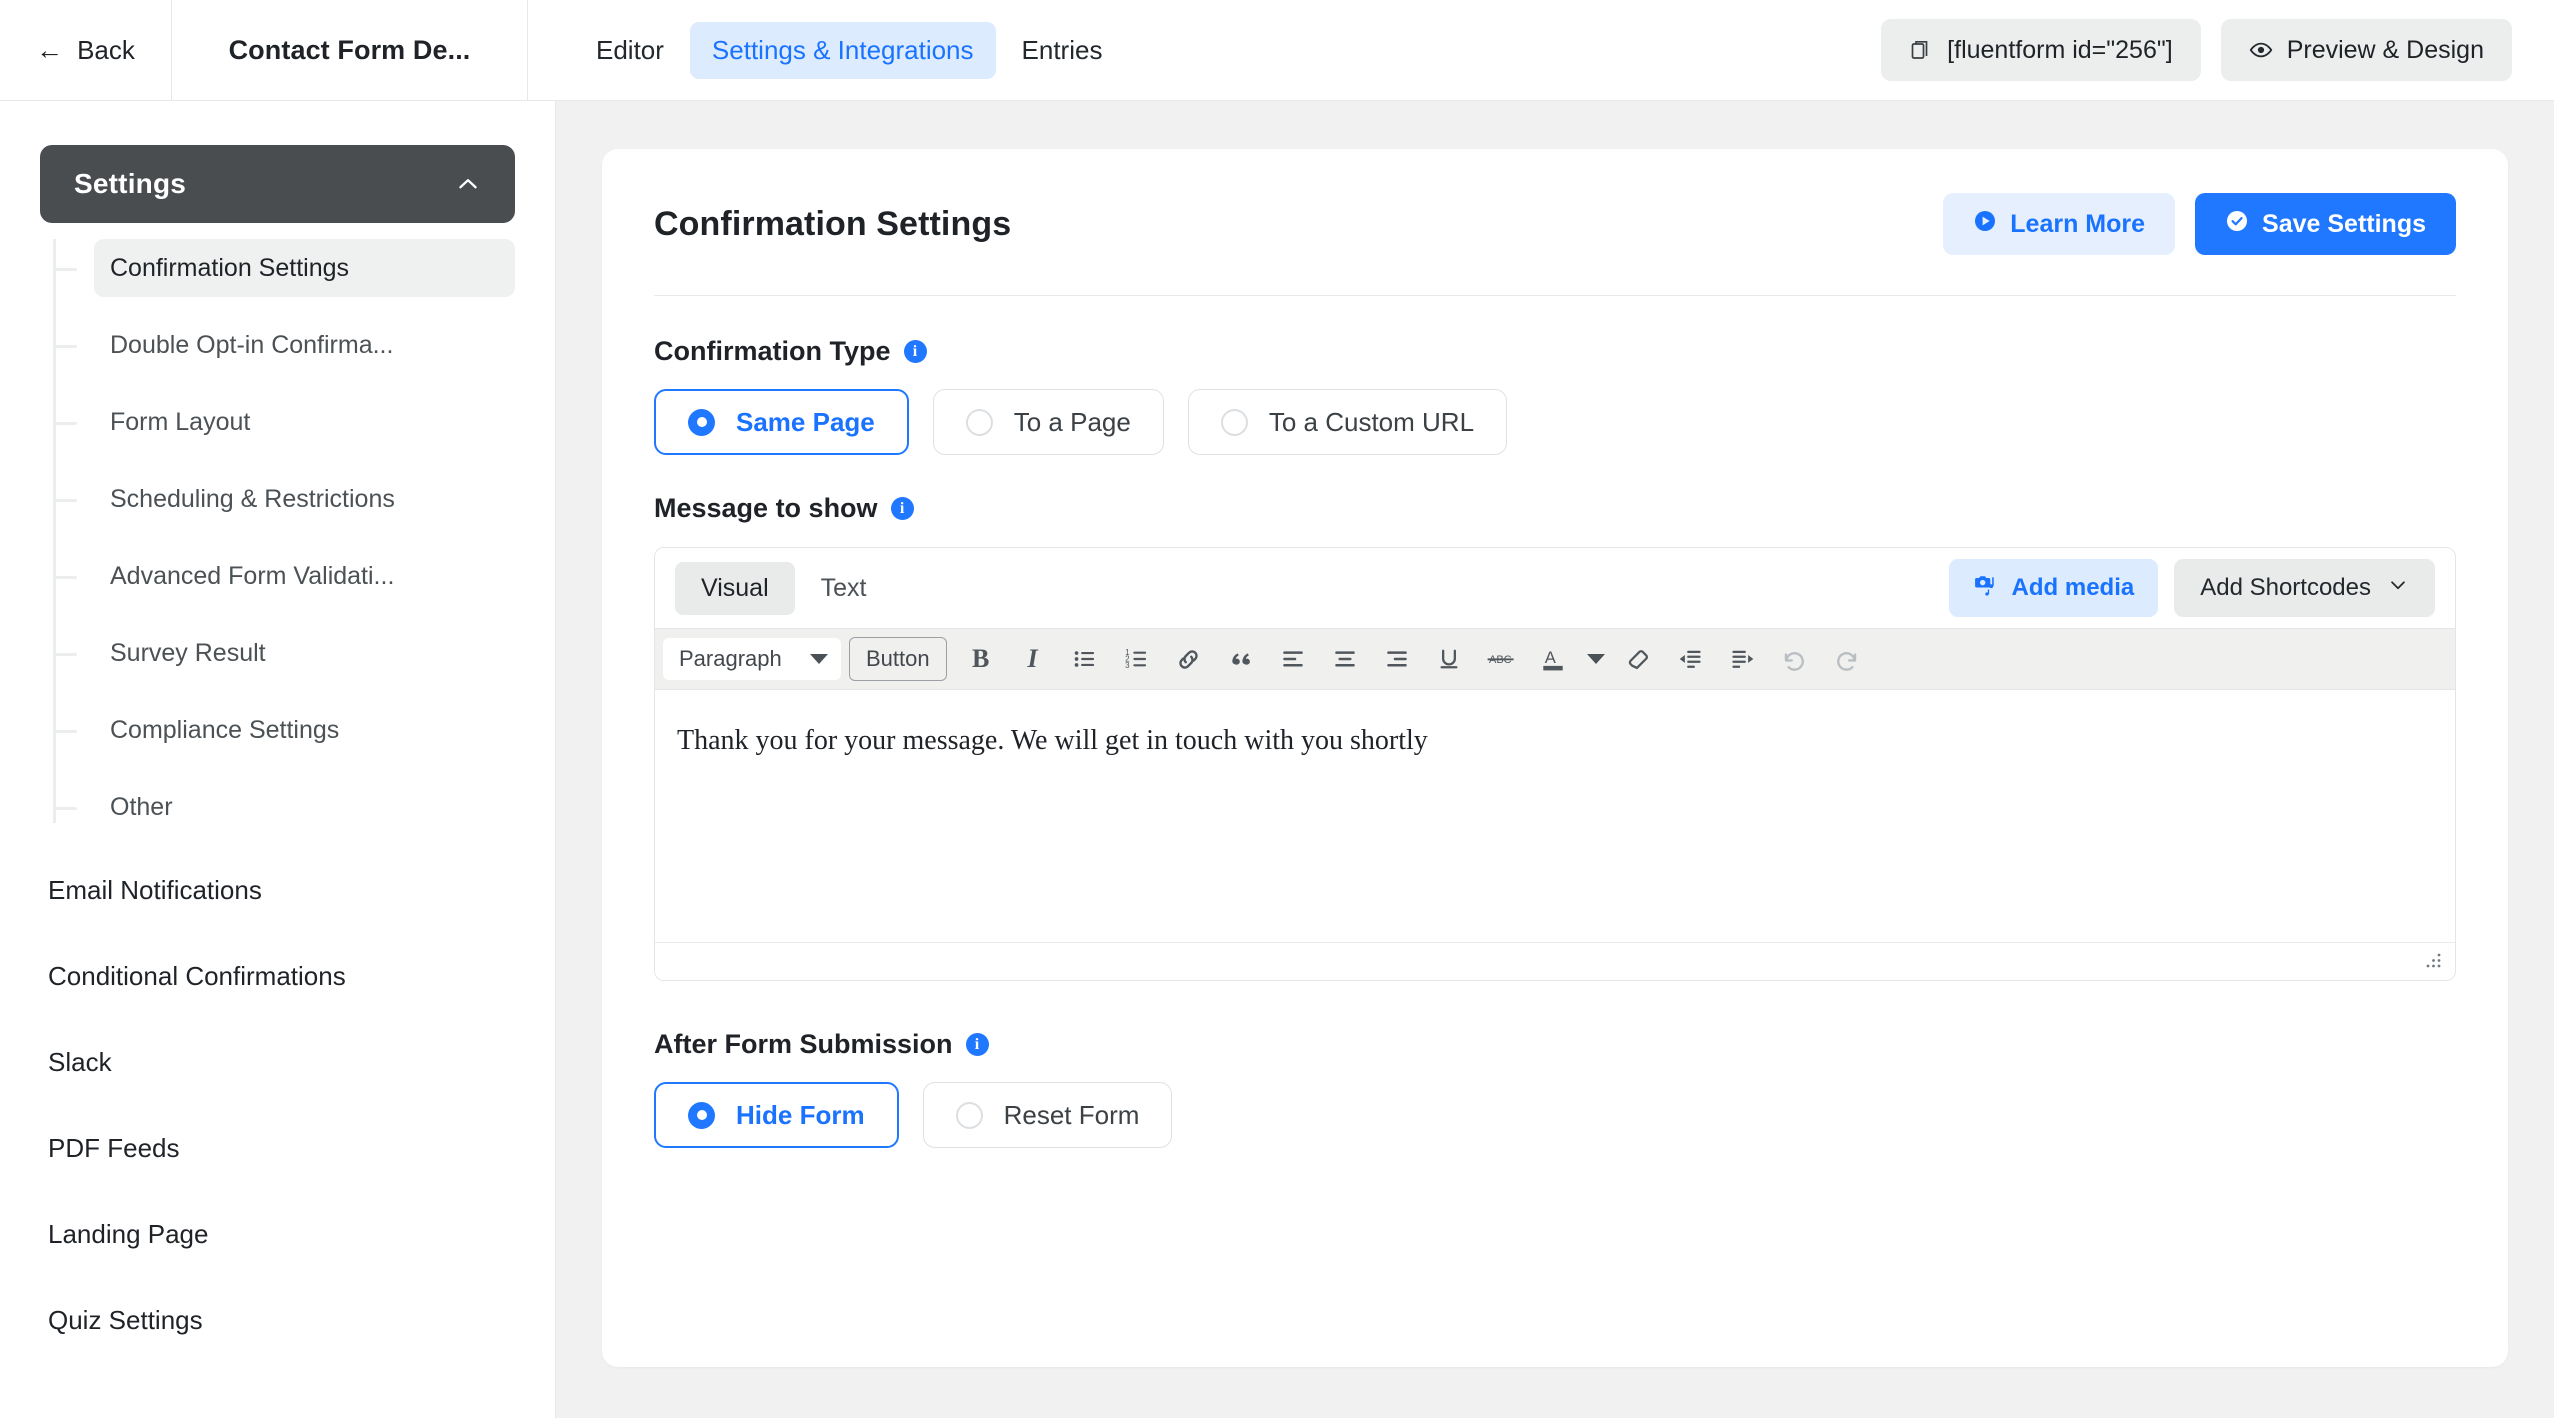  I want to click on radio-option-to-a-page: To a Page, so click(1048, 422).